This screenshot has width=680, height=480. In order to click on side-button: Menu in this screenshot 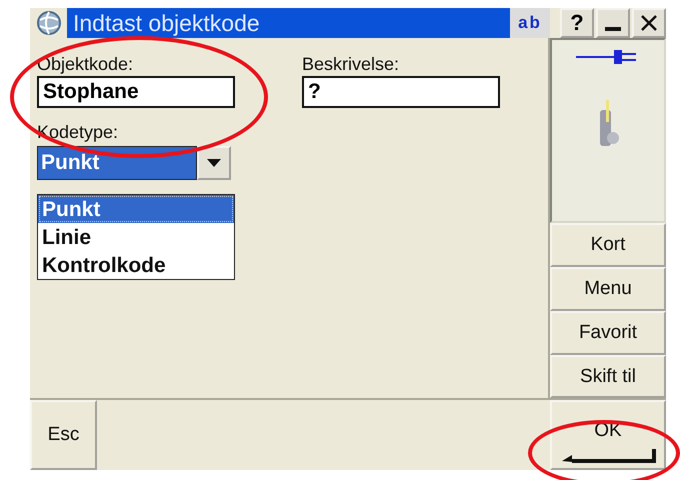, I will do `click(608, 289)`.